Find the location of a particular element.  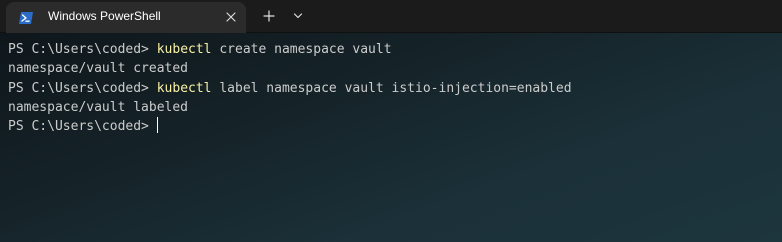

plus-icon is located at coordinates (269, 16).